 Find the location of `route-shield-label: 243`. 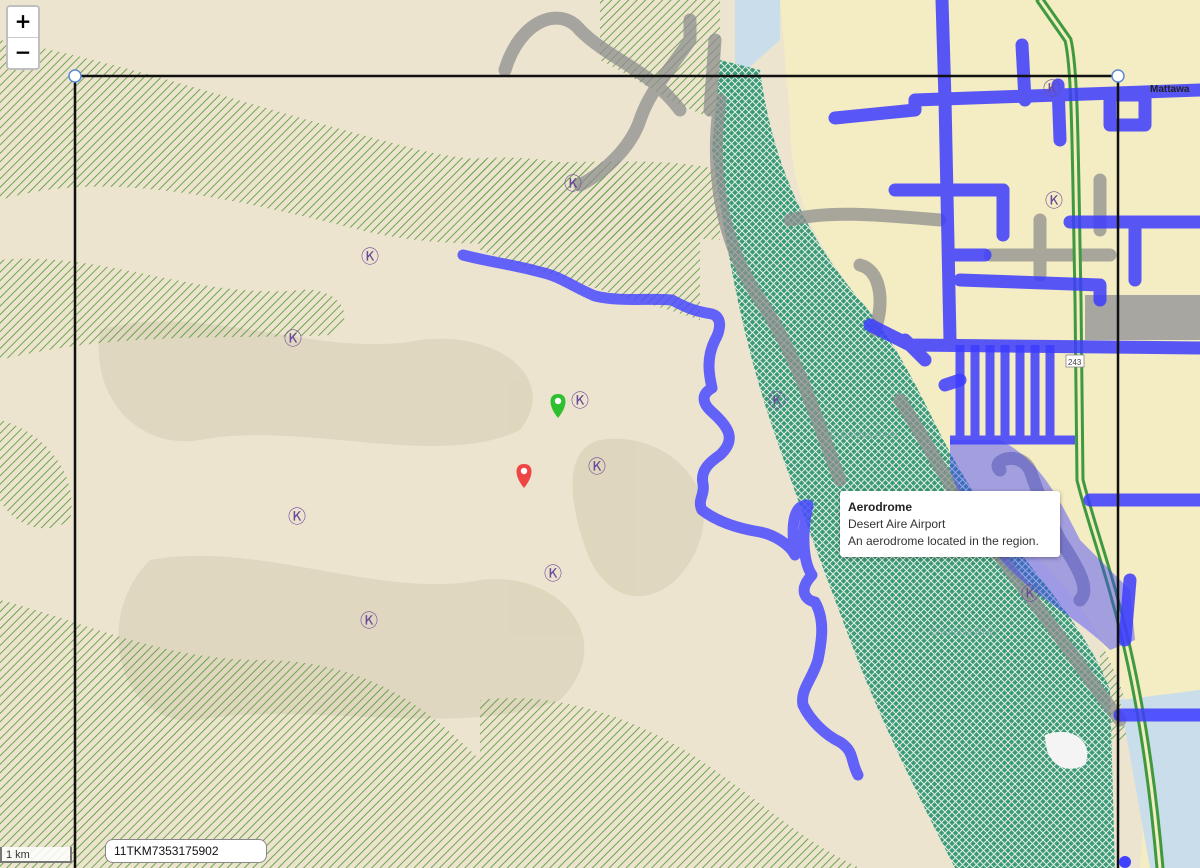

route-shield-label: 243 is located at coordinates (1075, 362).